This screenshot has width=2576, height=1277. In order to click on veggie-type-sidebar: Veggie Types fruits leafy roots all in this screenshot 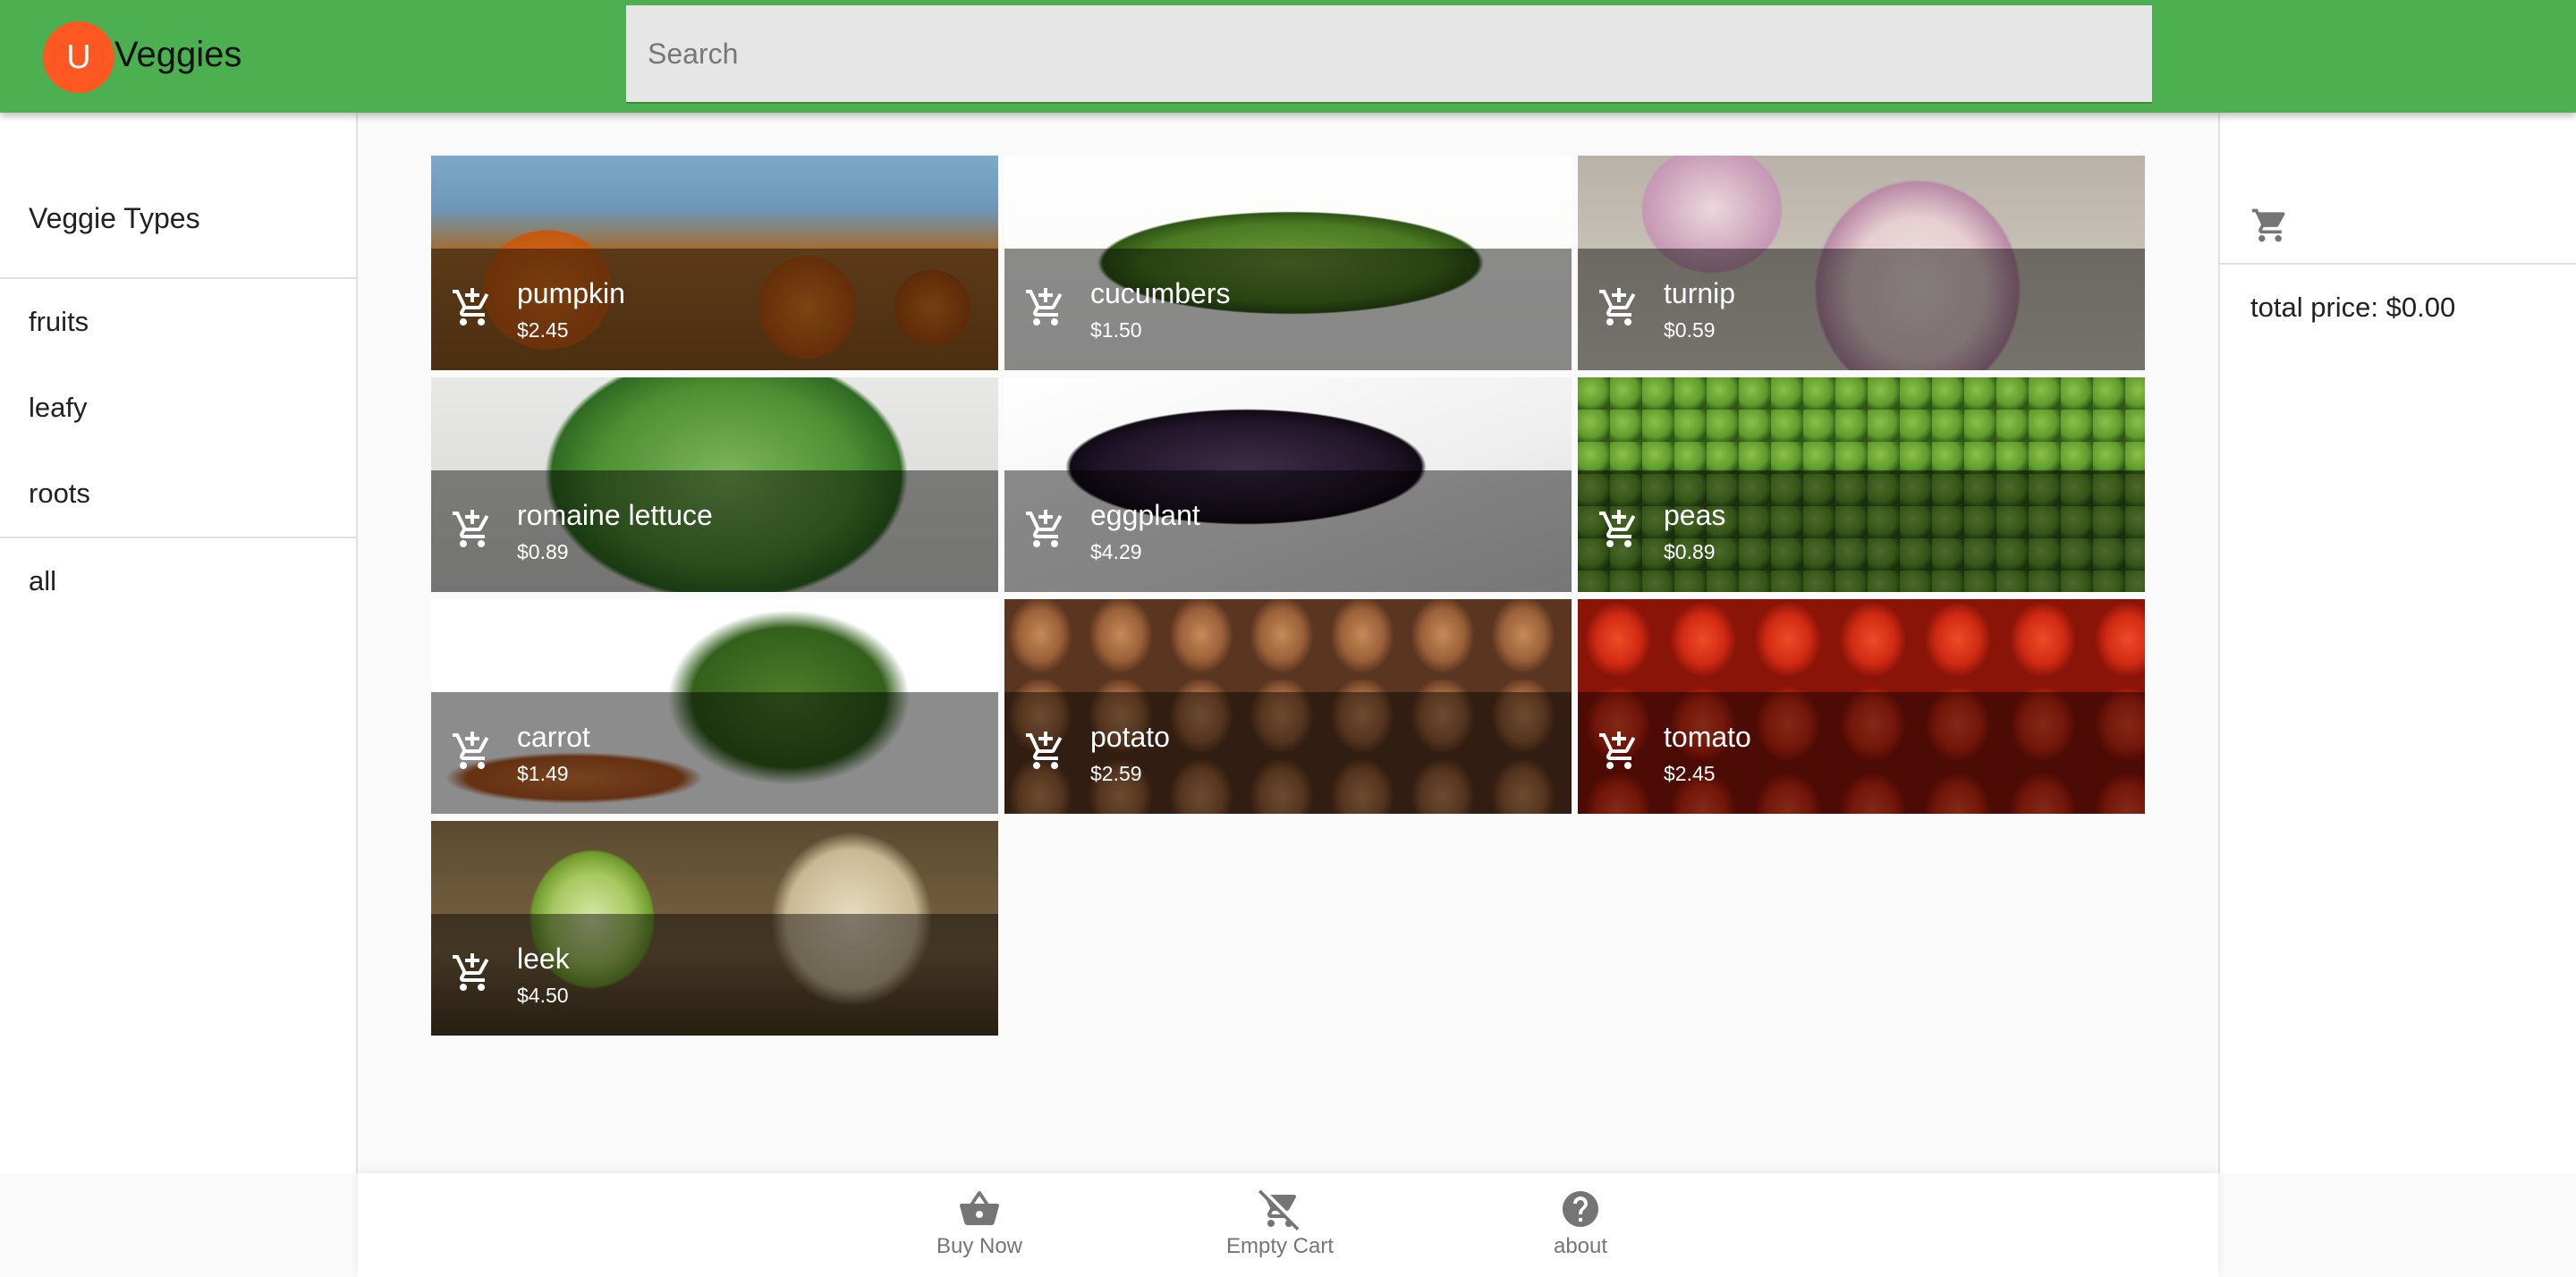, I will do `click(179, 643)`.